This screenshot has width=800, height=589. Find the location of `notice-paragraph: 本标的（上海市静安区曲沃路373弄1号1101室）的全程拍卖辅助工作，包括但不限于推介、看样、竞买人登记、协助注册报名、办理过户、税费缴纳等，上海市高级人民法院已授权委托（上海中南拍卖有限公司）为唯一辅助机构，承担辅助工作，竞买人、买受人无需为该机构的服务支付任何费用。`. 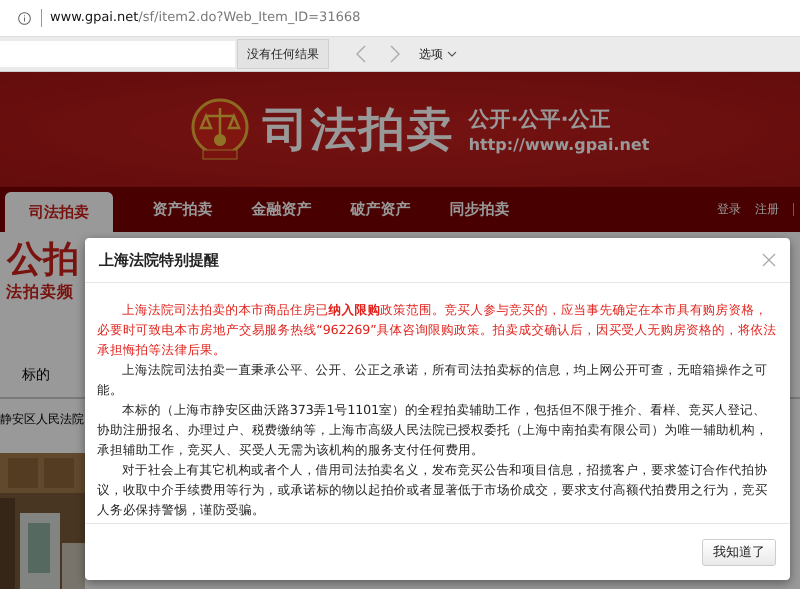

notice-paragraph: 本标的（上海市静安区曲沃路373弄1号1101室）的全程拍卖辅助工作，包括但不限于推介、看样、竞买人登记、协助注册报名、办理过户、税费缴纳等，上海市高级人民法院已授权委托（上海中南拍卖有限公司）为唯一辅助机构，承担辅助工作，竞买人、买受人无需为该机构的服务支付任何费用。 is located at coordinates (433, 430).